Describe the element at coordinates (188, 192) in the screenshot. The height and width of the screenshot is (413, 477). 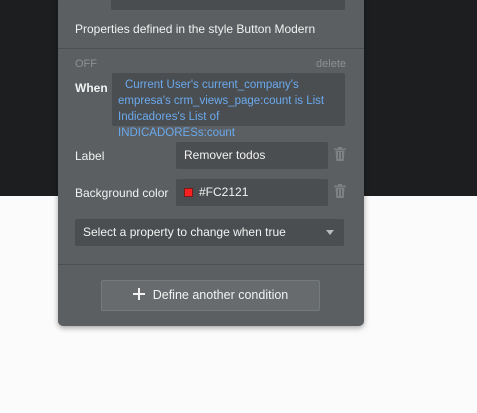
I see `color-swatch` at that location.